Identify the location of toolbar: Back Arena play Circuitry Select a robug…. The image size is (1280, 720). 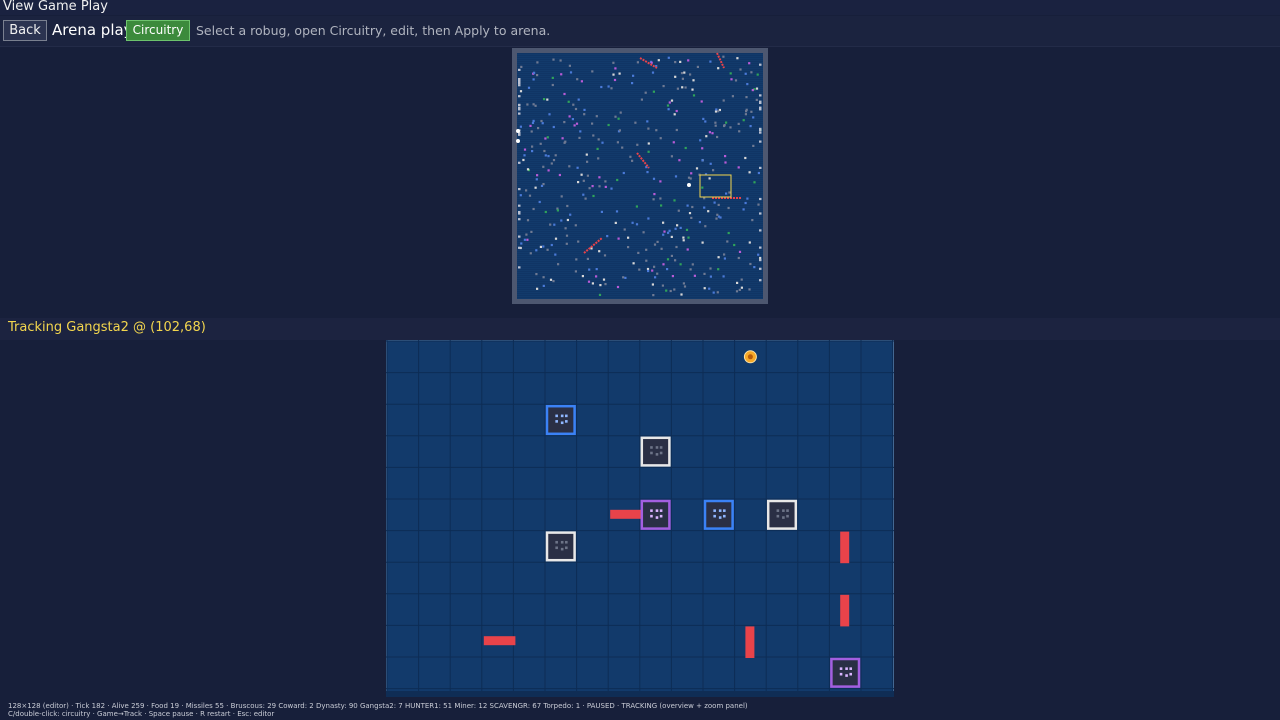
(640, 31).